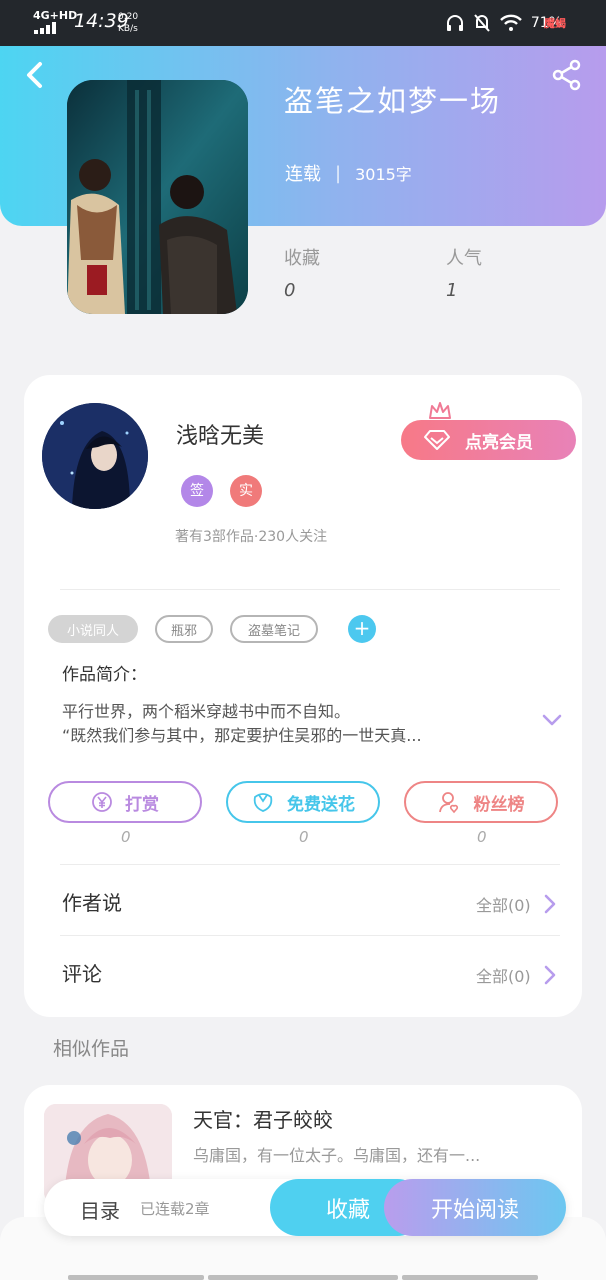  I want to click on author-says-title: 作者说, so click(92, 901).